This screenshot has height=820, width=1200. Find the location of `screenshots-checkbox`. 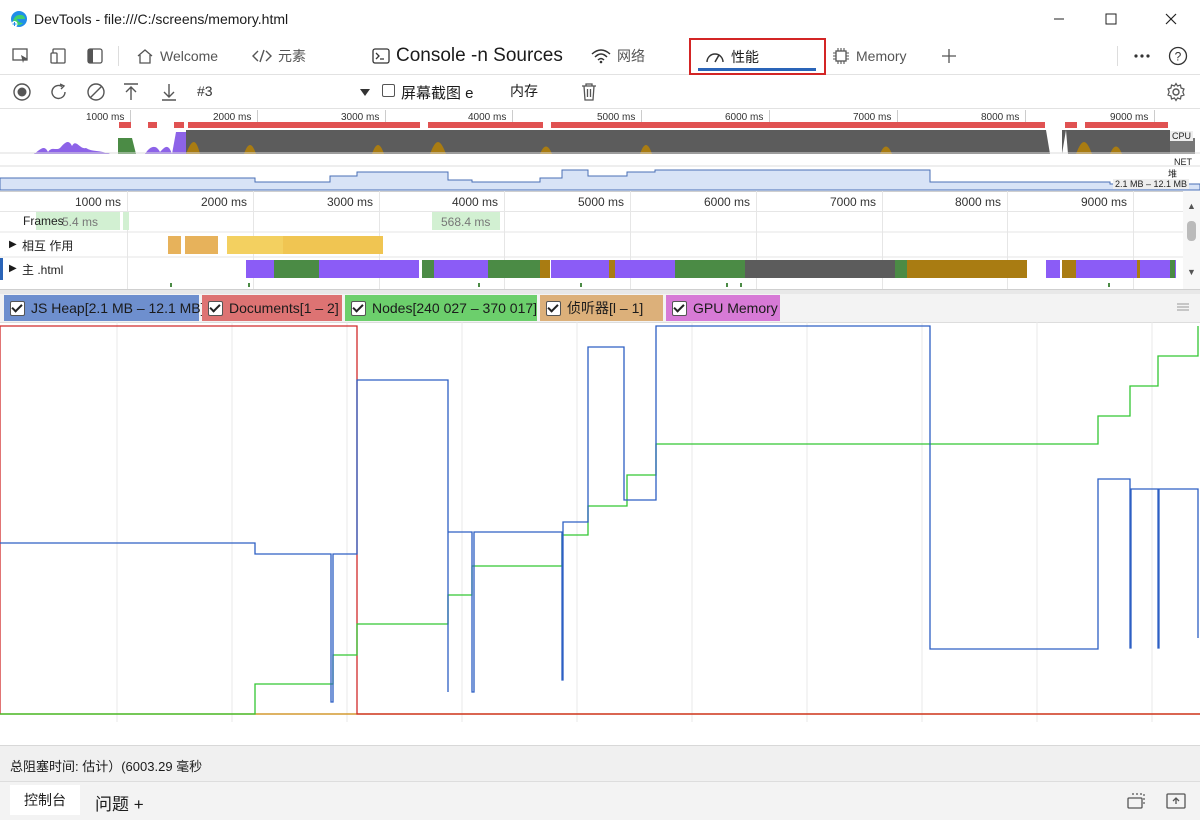

screenshots-checkbox is located at coordinates (388, 90).